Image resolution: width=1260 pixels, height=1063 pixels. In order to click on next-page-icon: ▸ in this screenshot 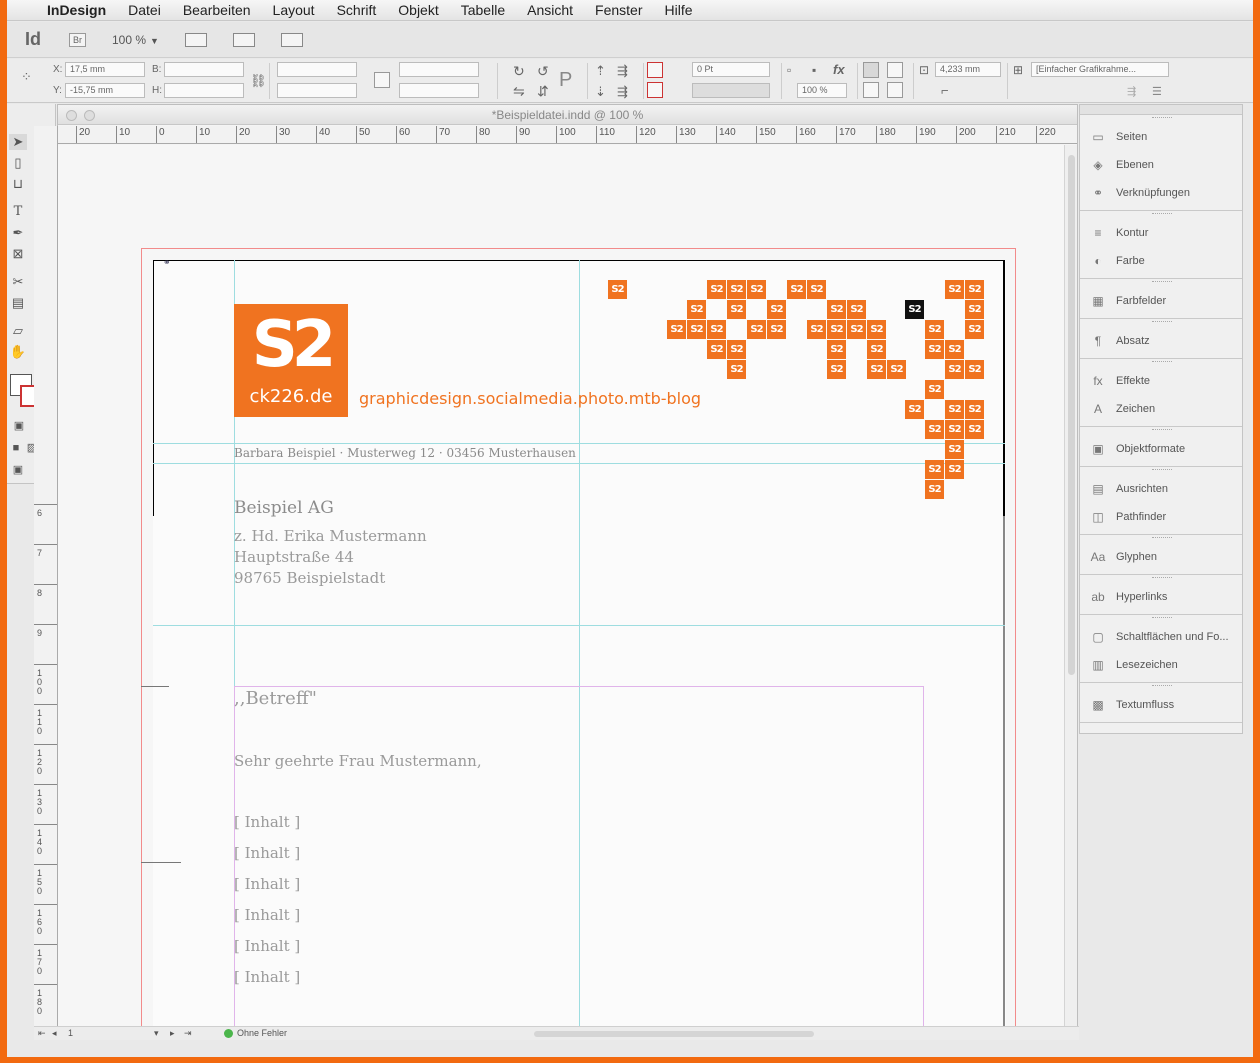, I will do `click(172, 1033)`.